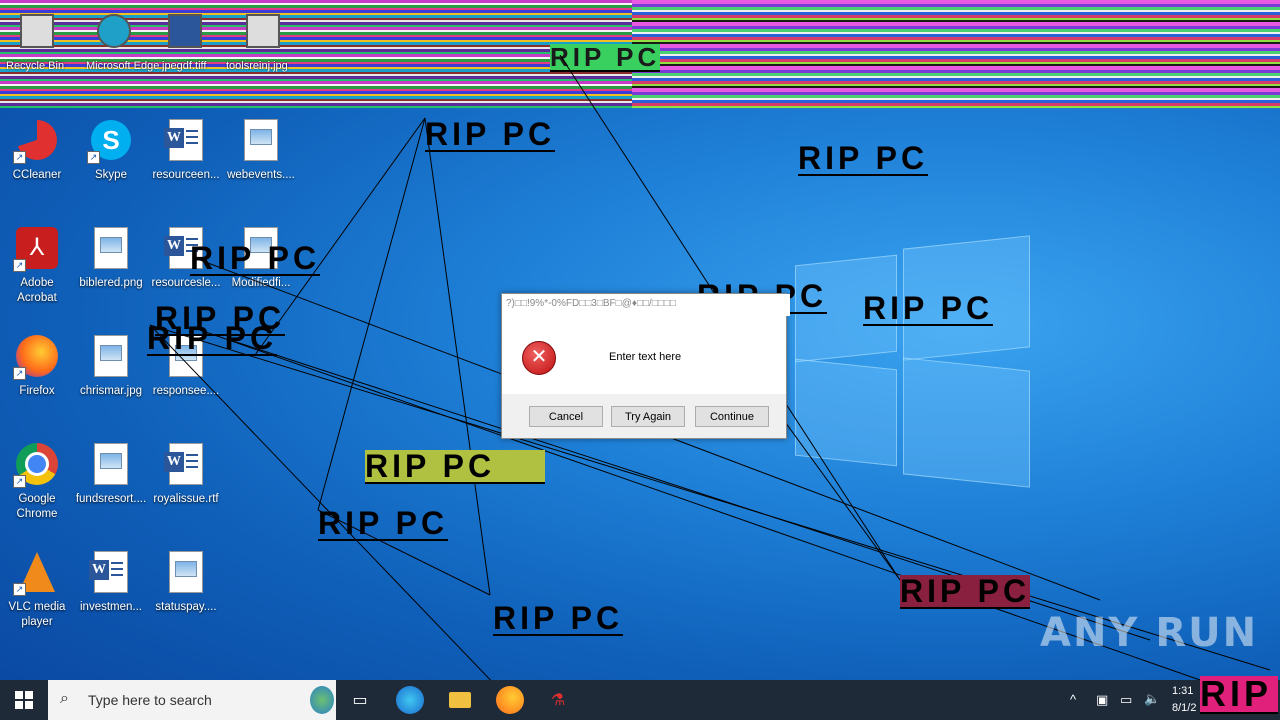  What do you see at coordinates (558, 700) in the screenshot?
I see `flask-icon: ⚗` at bounding box center [558, 700].